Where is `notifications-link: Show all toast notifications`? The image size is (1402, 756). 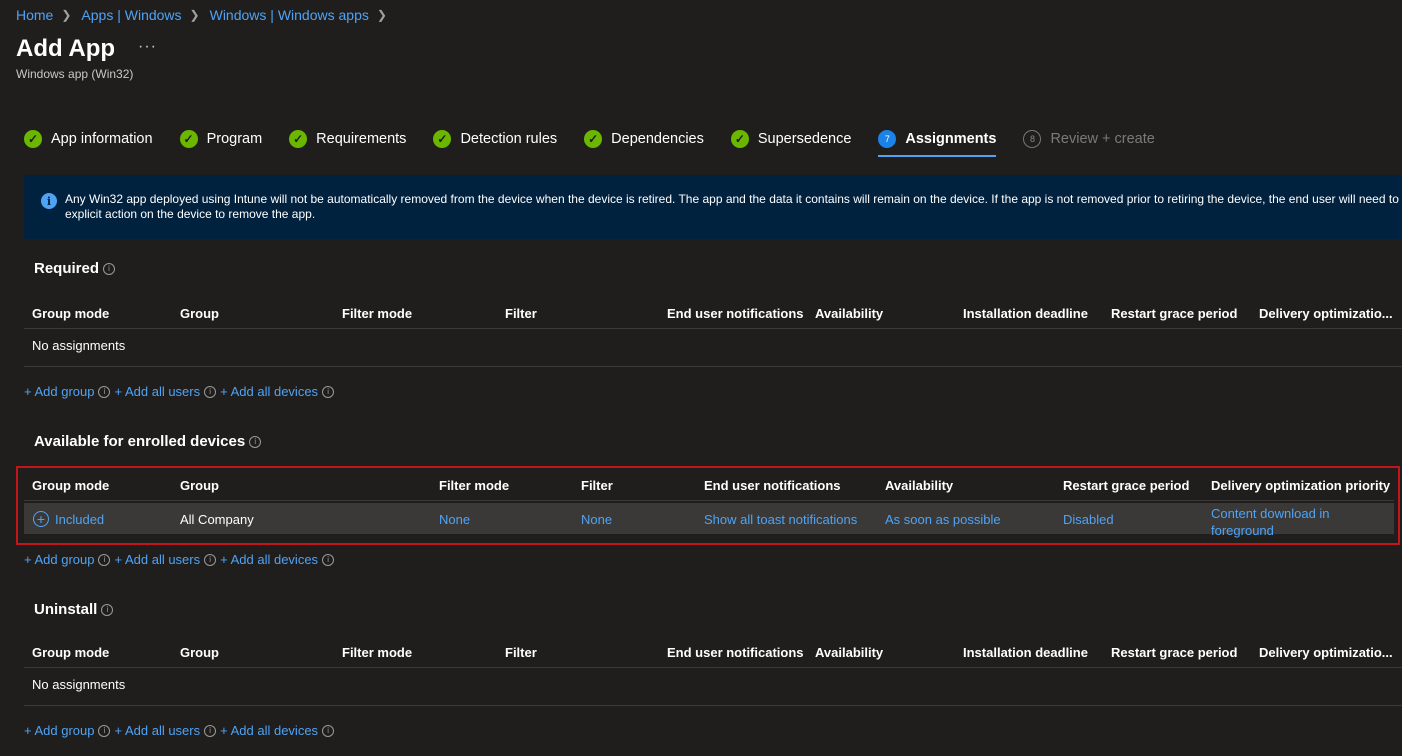 notifications-link: Show all toast notifications is located at coordinates (780, 519).